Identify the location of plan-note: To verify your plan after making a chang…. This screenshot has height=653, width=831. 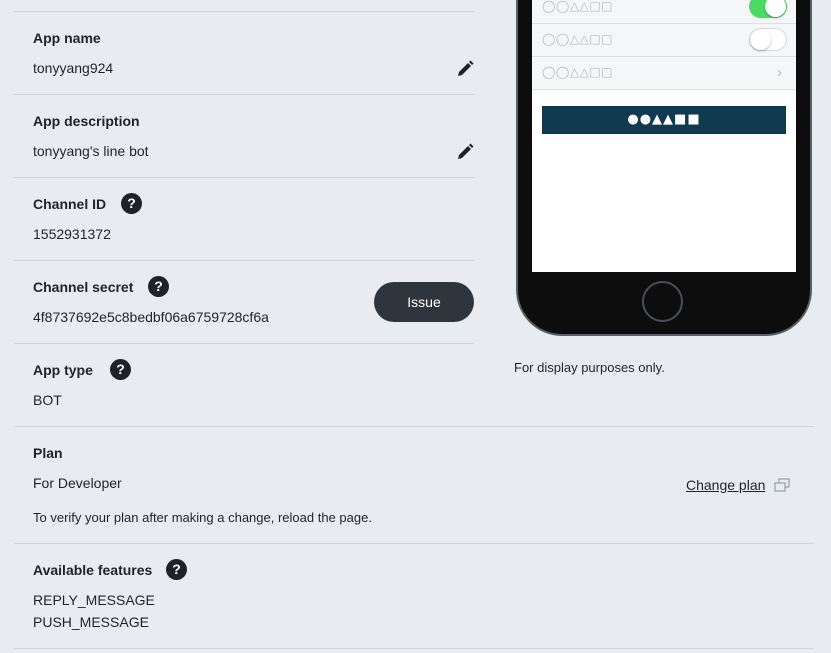
(202, 517).